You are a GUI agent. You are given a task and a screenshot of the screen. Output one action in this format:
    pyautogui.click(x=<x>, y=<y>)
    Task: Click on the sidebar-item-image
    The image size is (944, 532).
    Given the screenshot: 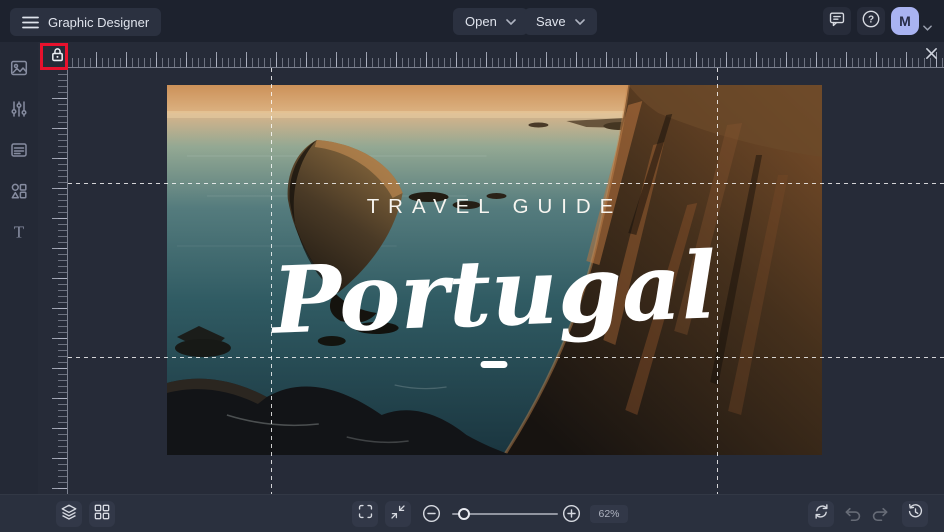 What is the action you would take?
    pyautogui.click(x=19, y=68)
    